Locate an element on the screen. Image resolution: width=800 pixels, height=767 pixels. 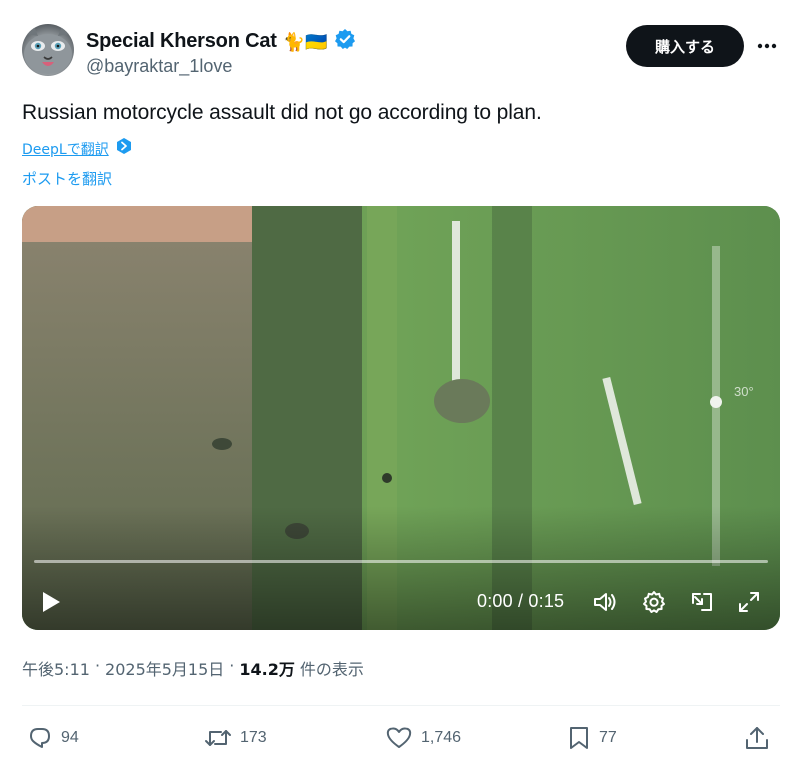
more-options-icon is located at coordinates (767, 46).